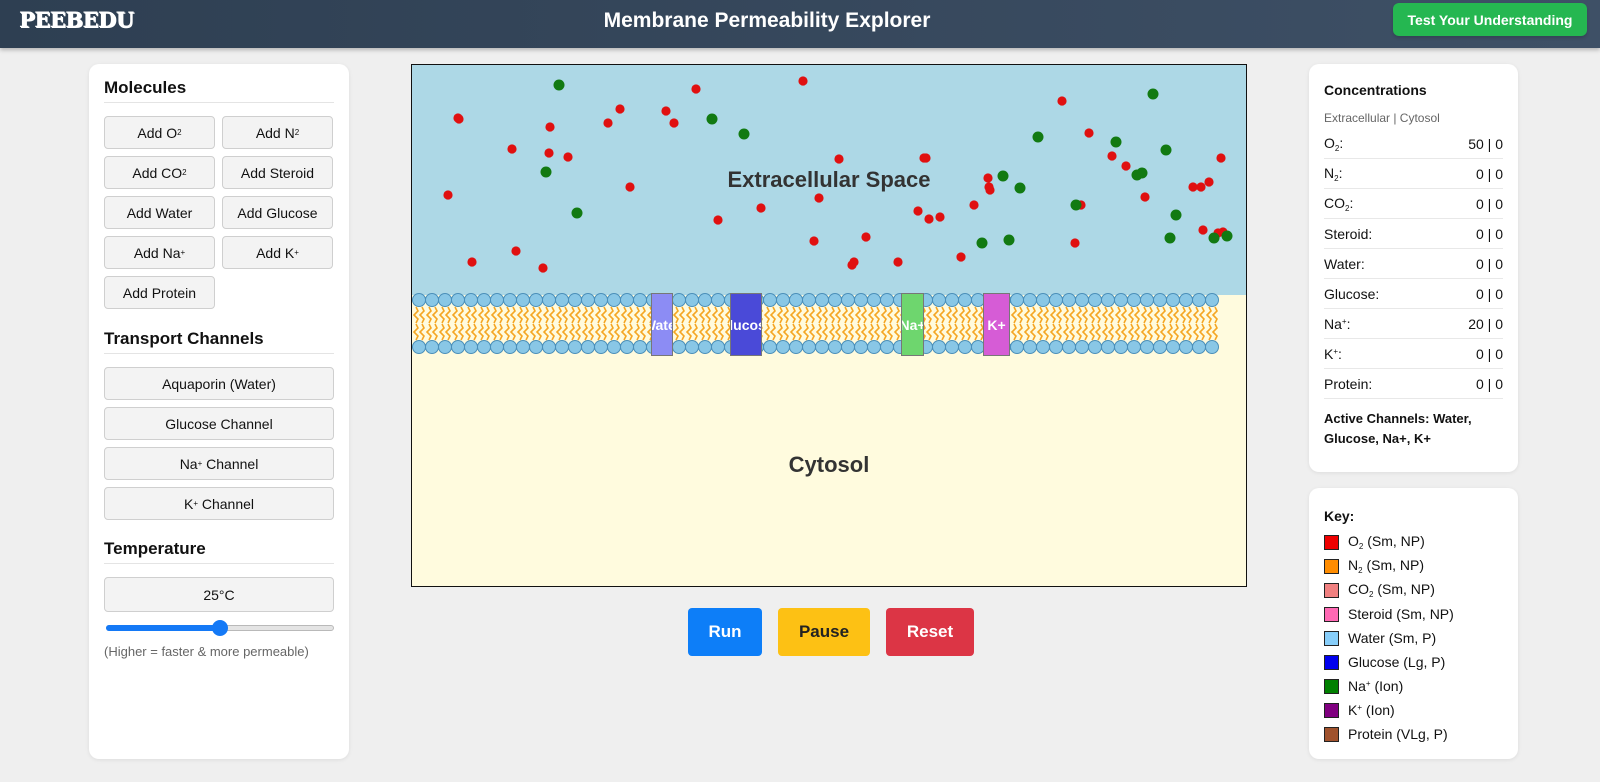 The height and width of the screenshot is (782, 1600). What do you see at coordinates (219, 594) in the screenshot?
I see `temperature-display: 25°C` at bounding box center [219, 594].